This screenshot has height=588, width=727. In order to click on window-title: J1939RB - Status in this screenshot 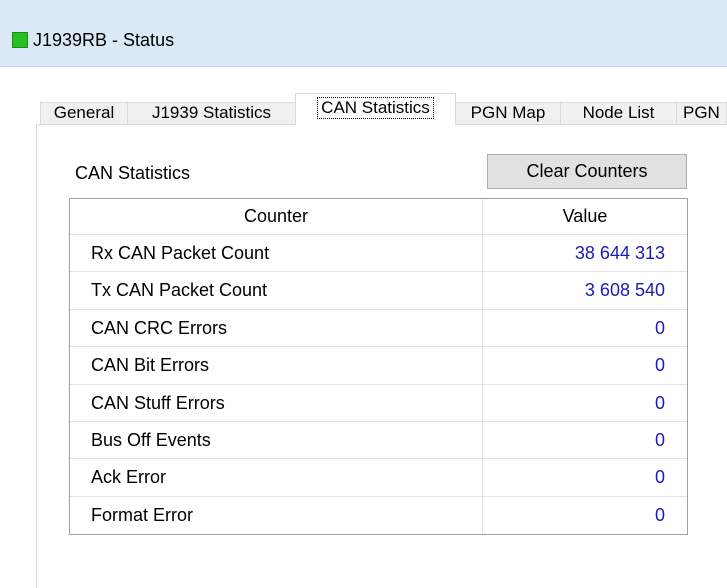, I will do `click(104, 40)`.